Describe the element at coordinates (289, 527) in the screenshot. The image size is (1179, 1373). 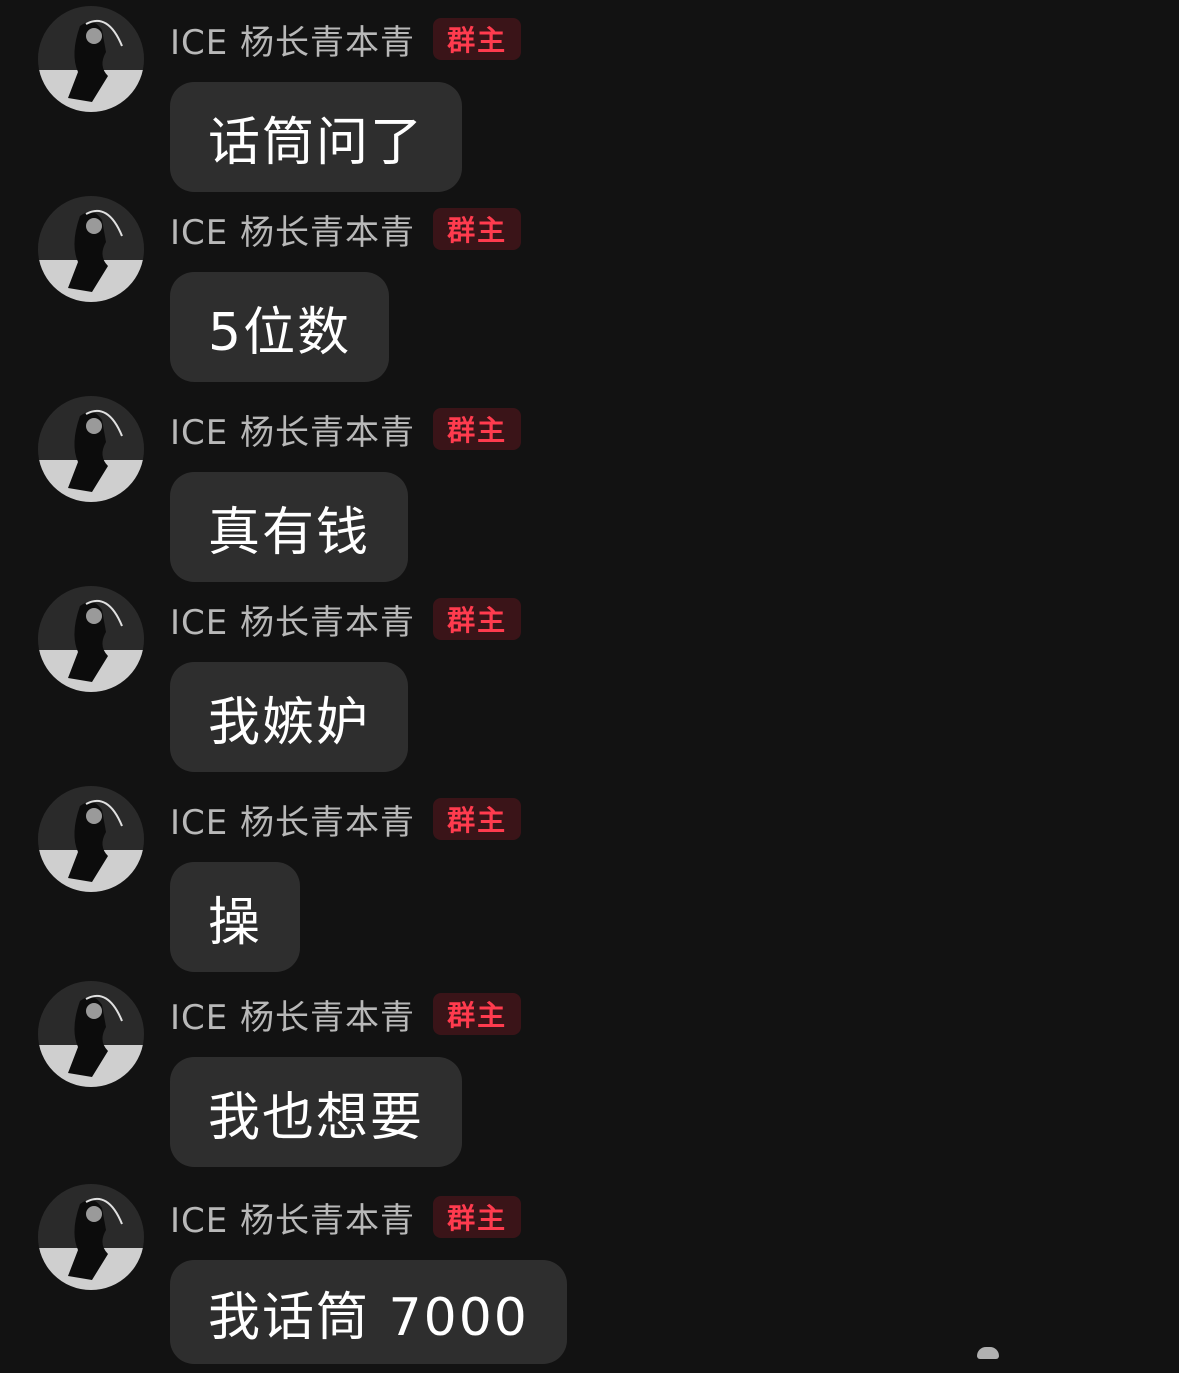
I see `message-bubble: 真有钱` at that location.